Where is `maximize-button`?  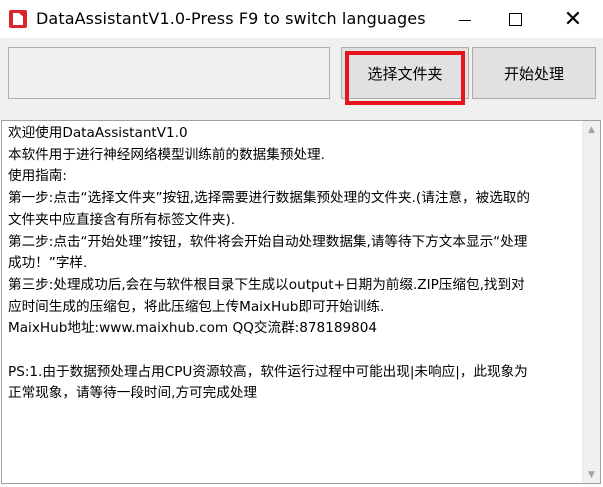 maximize-button is located at coordinates (515, 19).